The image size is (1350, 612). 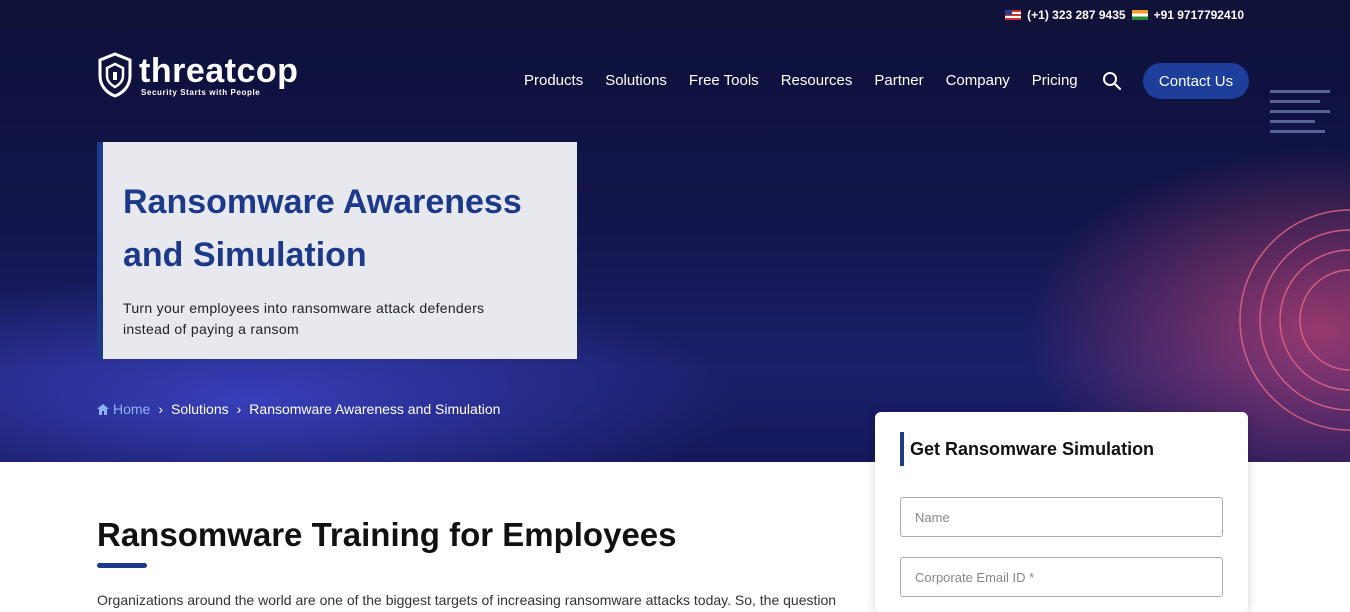 What do you see at coordinates (1196, 81) in the screenshot?
I see `contact-us-button: Contact Us` at bounding box center [1196, 81].